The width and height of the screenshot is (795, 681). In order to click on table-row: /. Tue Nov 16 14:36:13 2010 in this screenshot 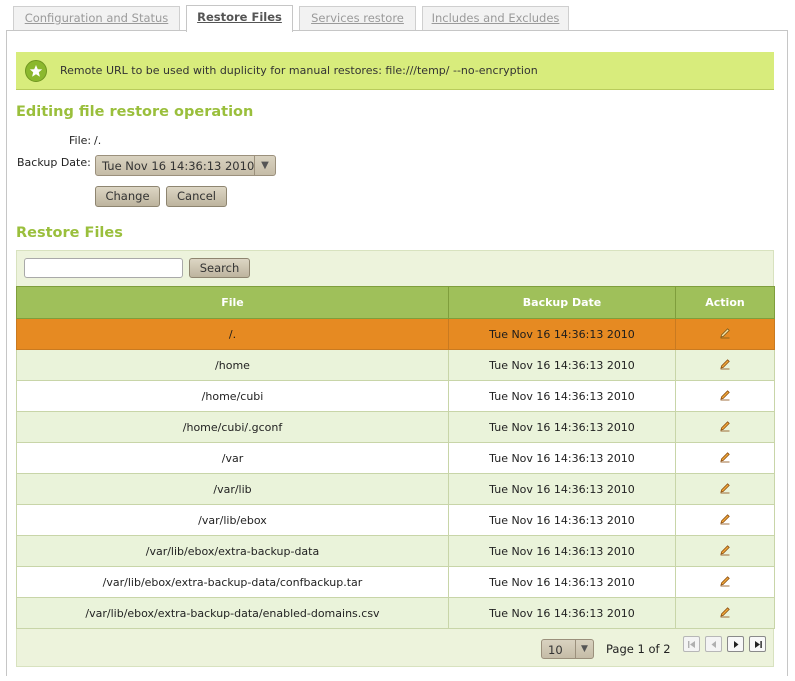, I will do `click(395, 334)`.